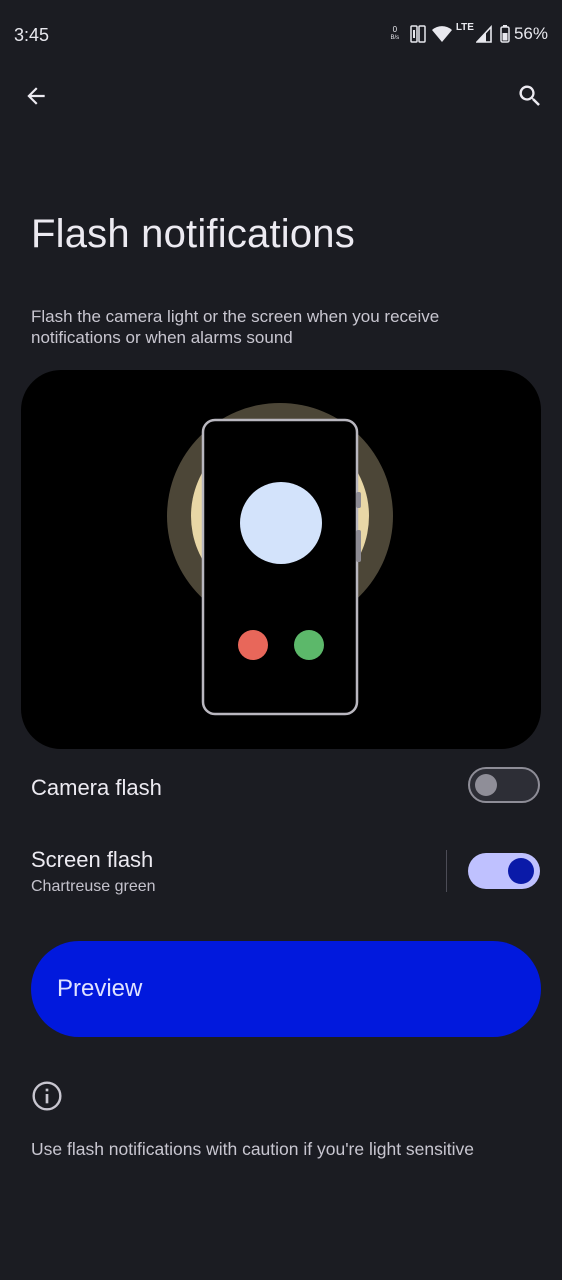 This screenshot has height=1280, width=562. I want to click on phone-outline, so click(280, 567).